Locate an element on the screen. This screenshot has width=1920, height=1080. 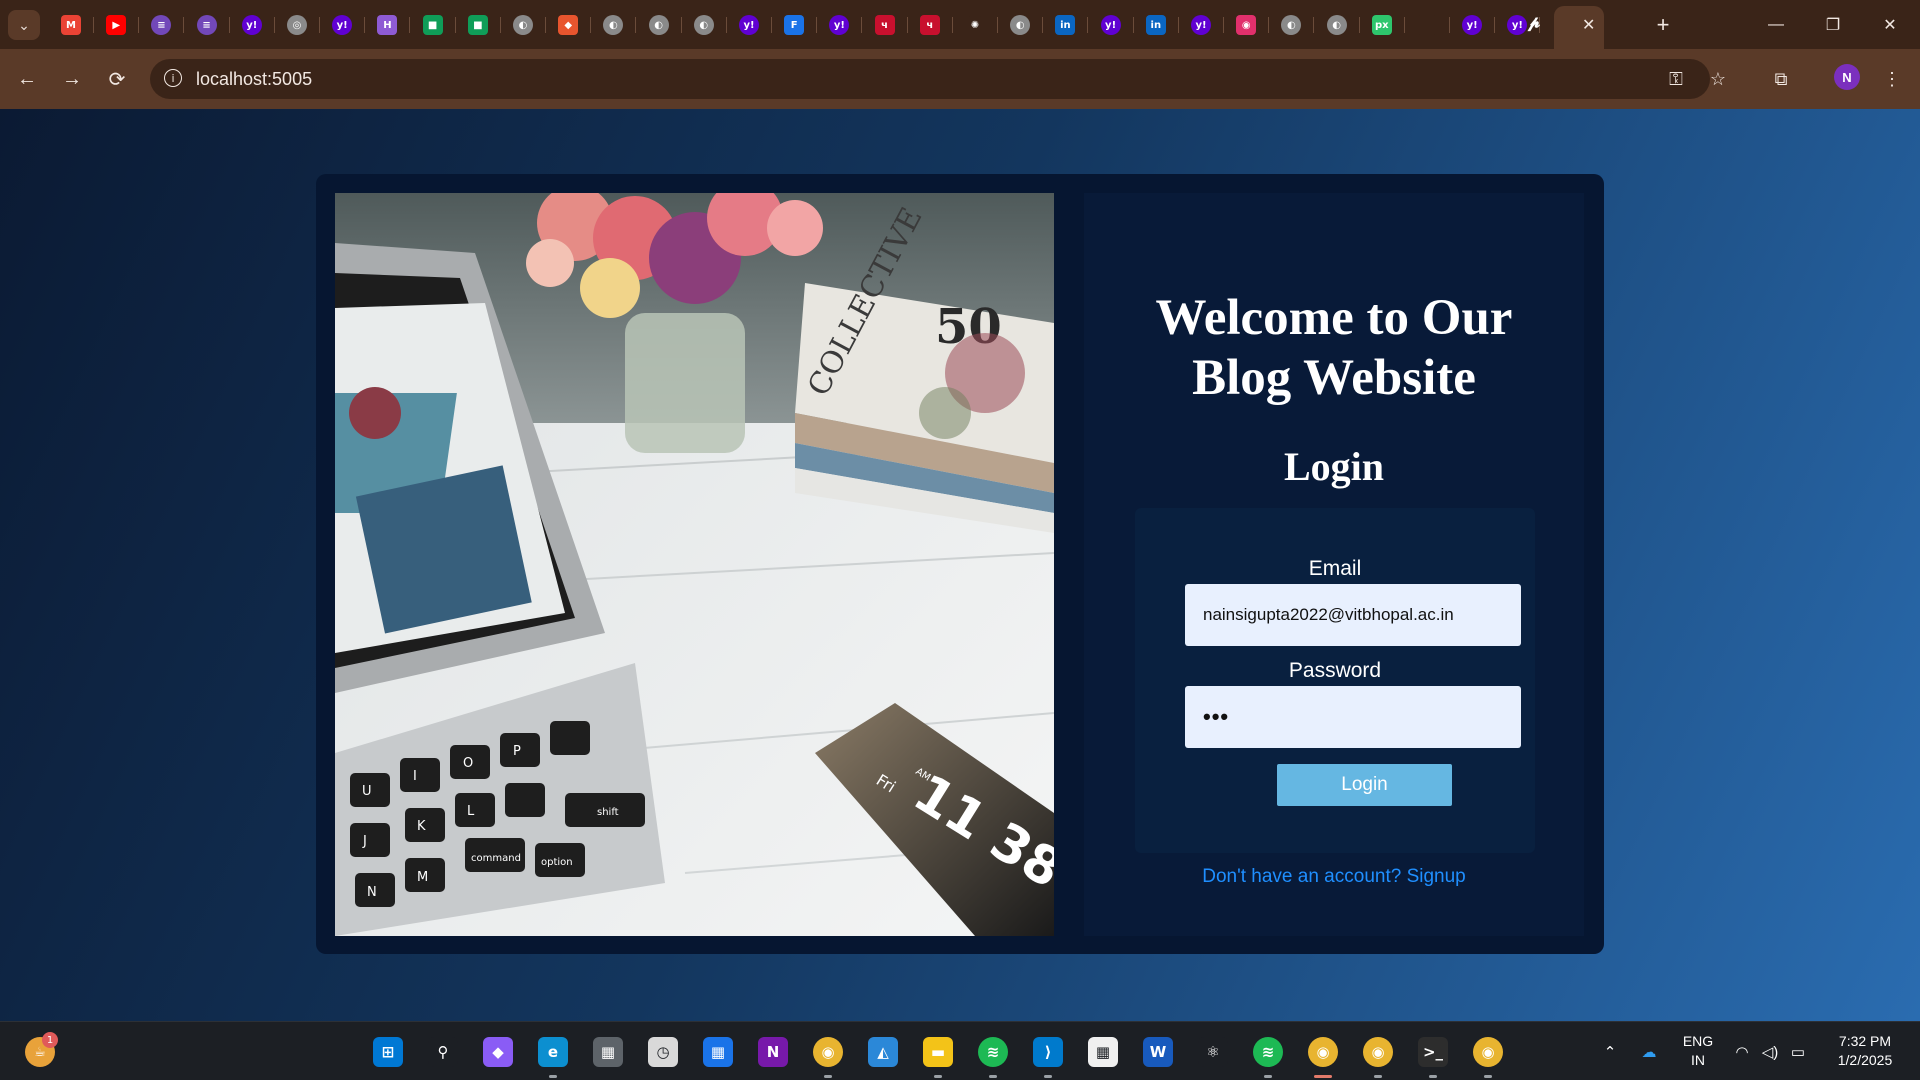
copilot-icon: ◆ is located at coordinates (498, 1052).